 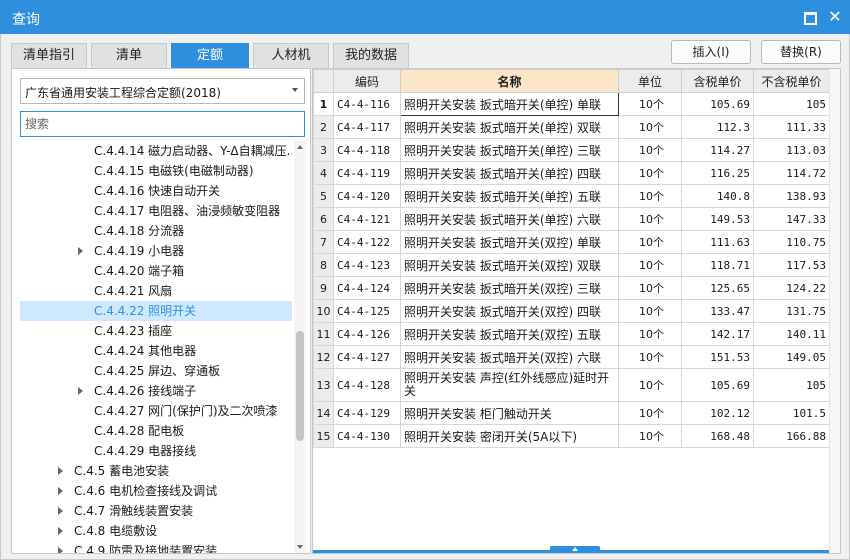 I want to click on cell-notax-price: 114.72, so click(x=791, y=173).